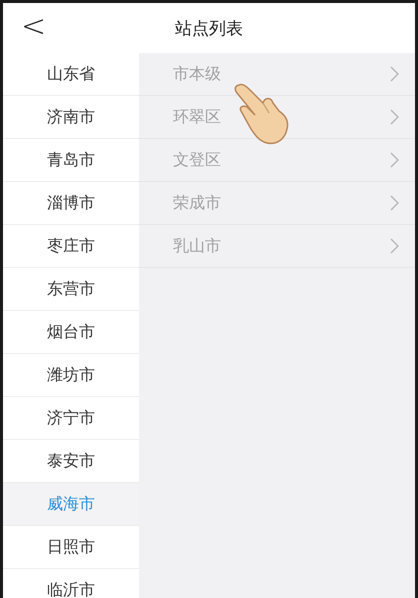  I want to click on district-label: 环翠区, so click(197, 117).